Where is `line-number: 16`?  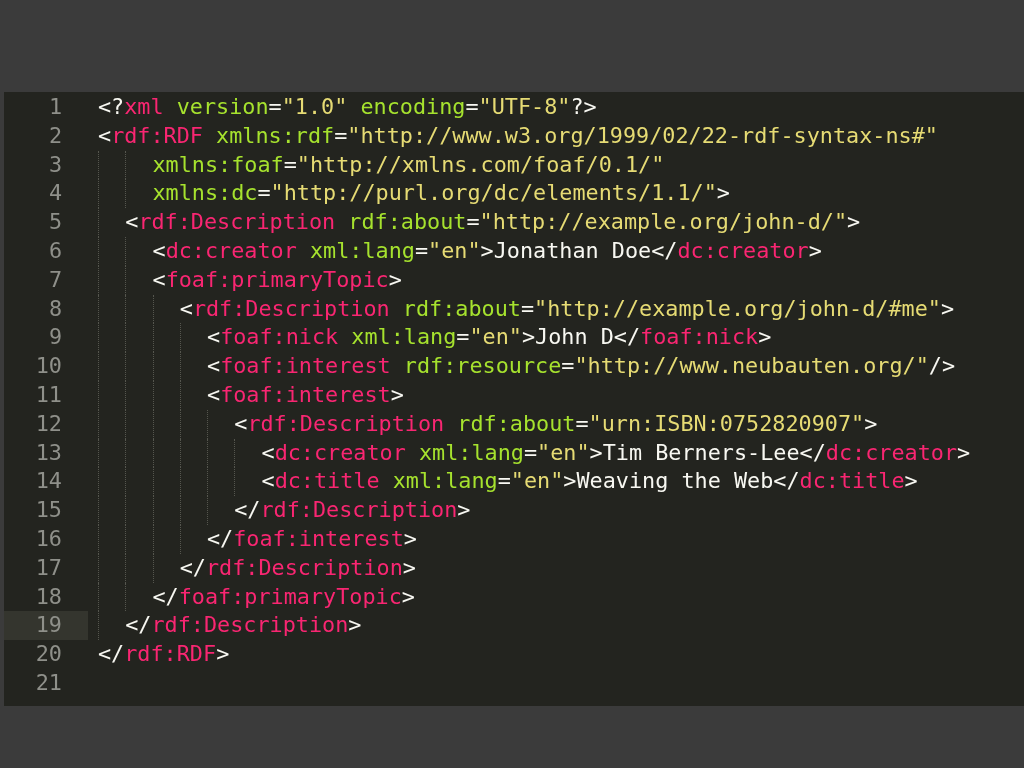
line-number: 16 is located at coordinates (48, 538).